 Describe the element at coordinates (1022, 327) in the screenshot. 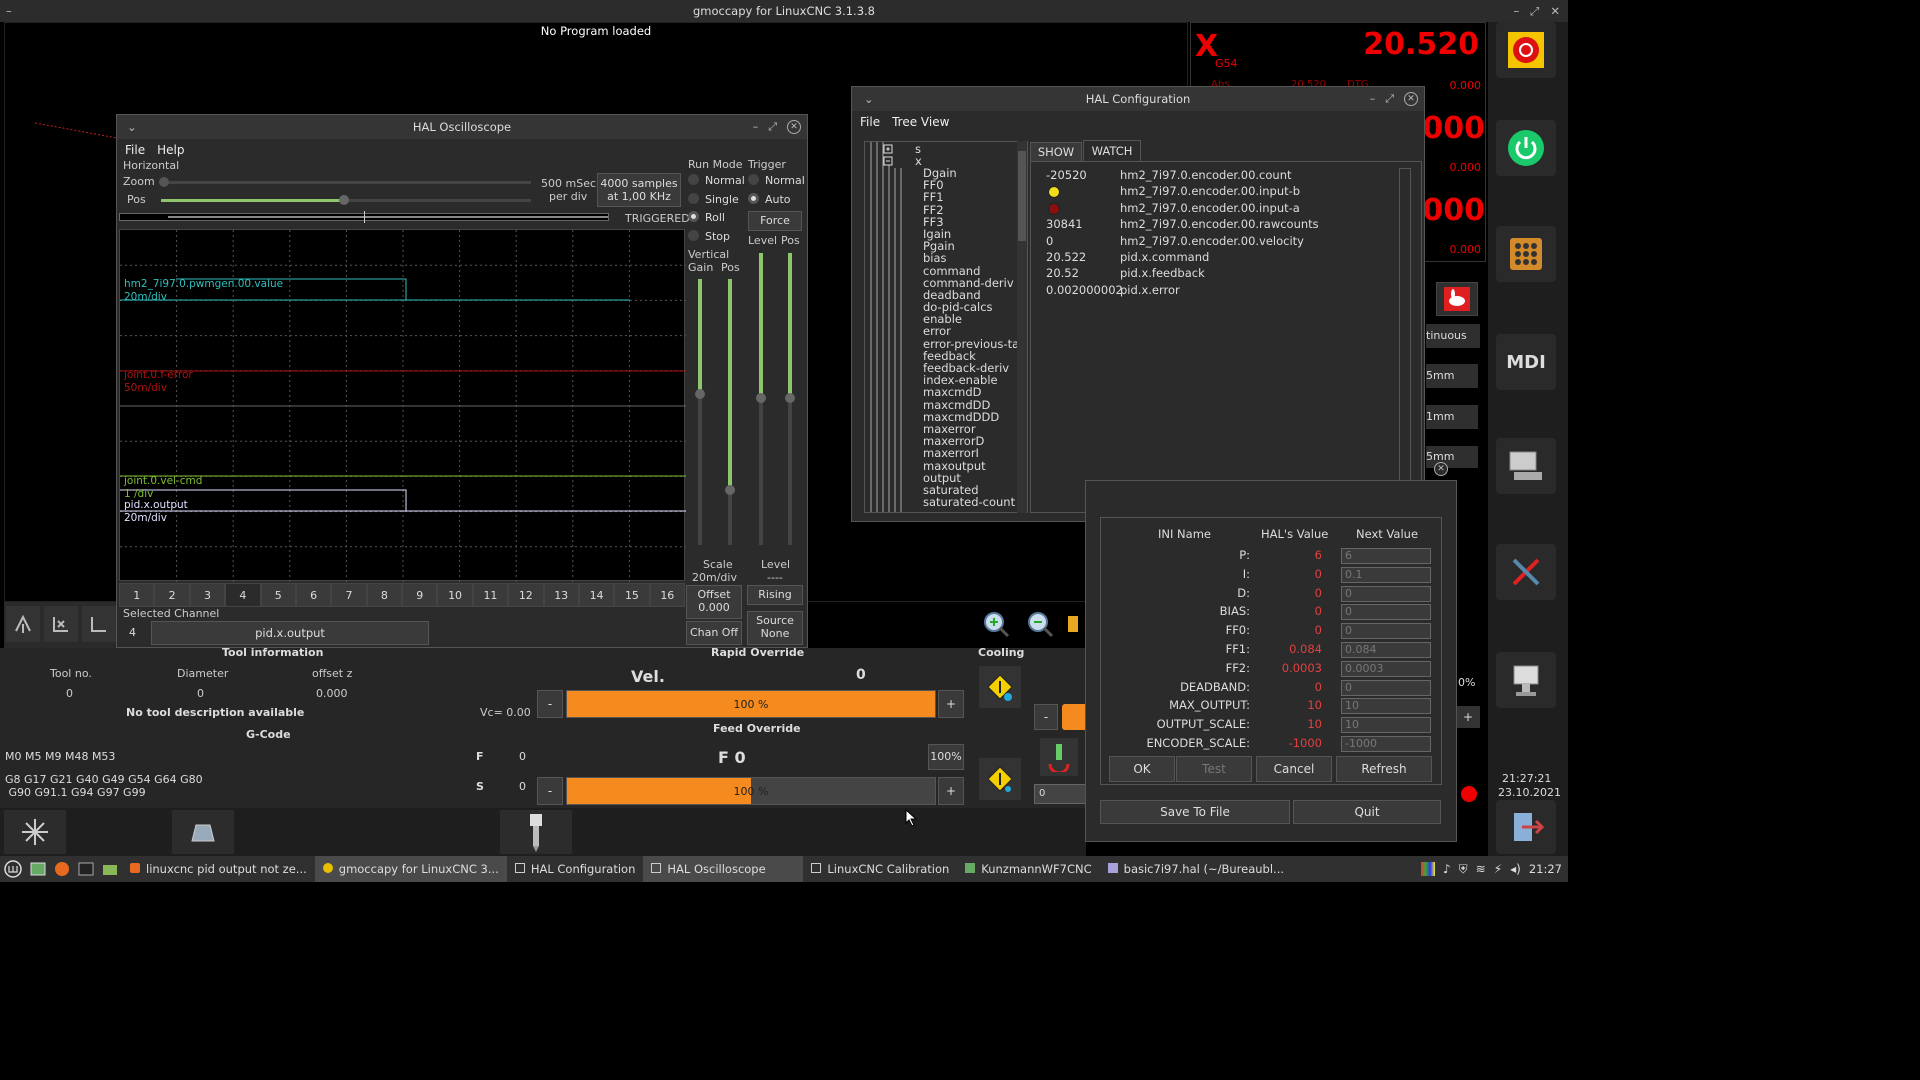

I see `tree-scrollbar` at that location.